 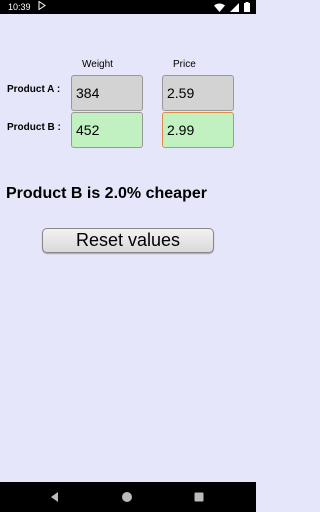 What do you see at coordinates (55, 497) in the screenshot?
I see `back-icon` at bounding box center [55, 497].